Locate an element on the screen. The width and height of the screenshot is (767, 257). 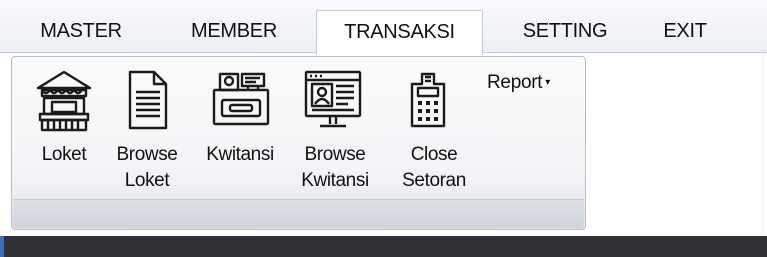
kiosk-booth-icon is located at coordinates (64, 101).